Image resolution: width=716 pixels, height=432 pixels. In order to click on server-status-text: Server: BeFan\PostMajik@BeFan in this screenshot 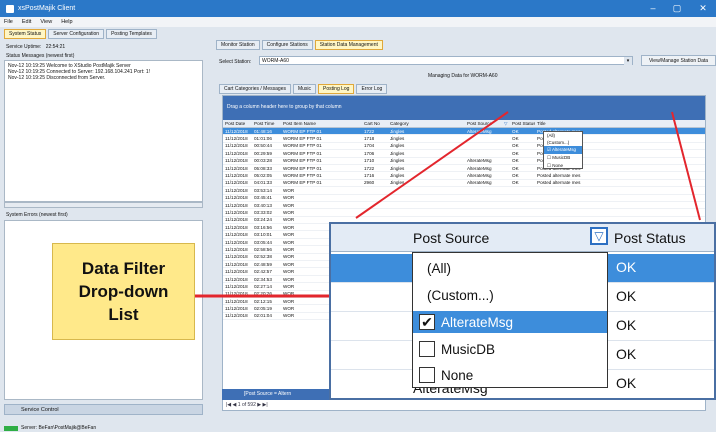, I will do `click(59, 428)`.